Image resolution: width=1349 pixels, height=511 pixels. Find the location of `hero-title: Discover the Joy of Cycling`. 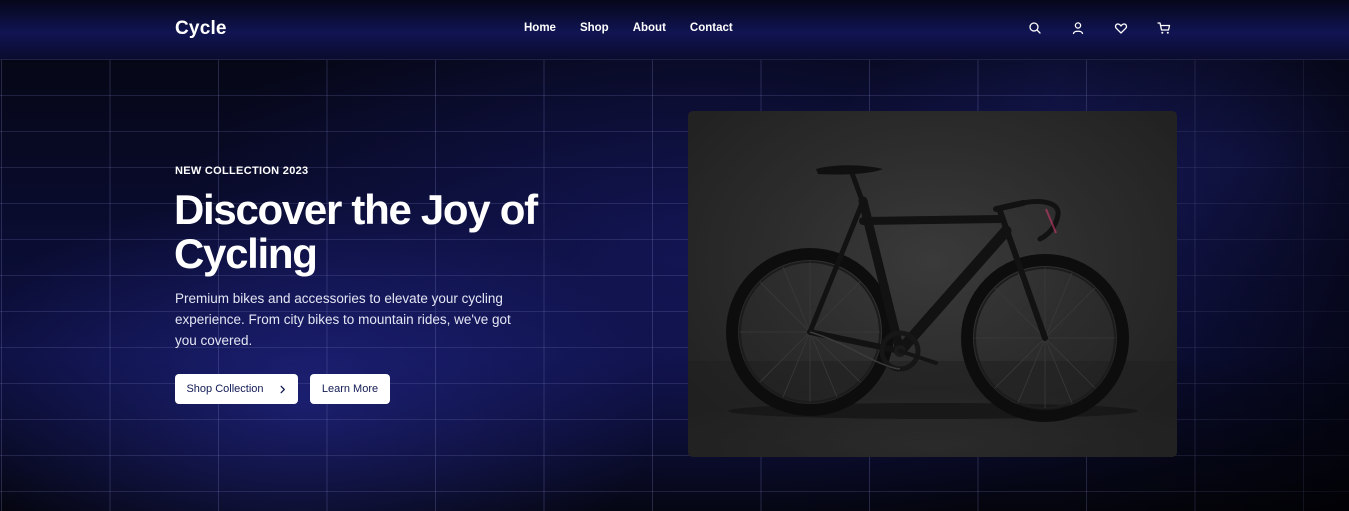

hero-title: Discover the Joy of Cycling is located at coordinates (356, 231).